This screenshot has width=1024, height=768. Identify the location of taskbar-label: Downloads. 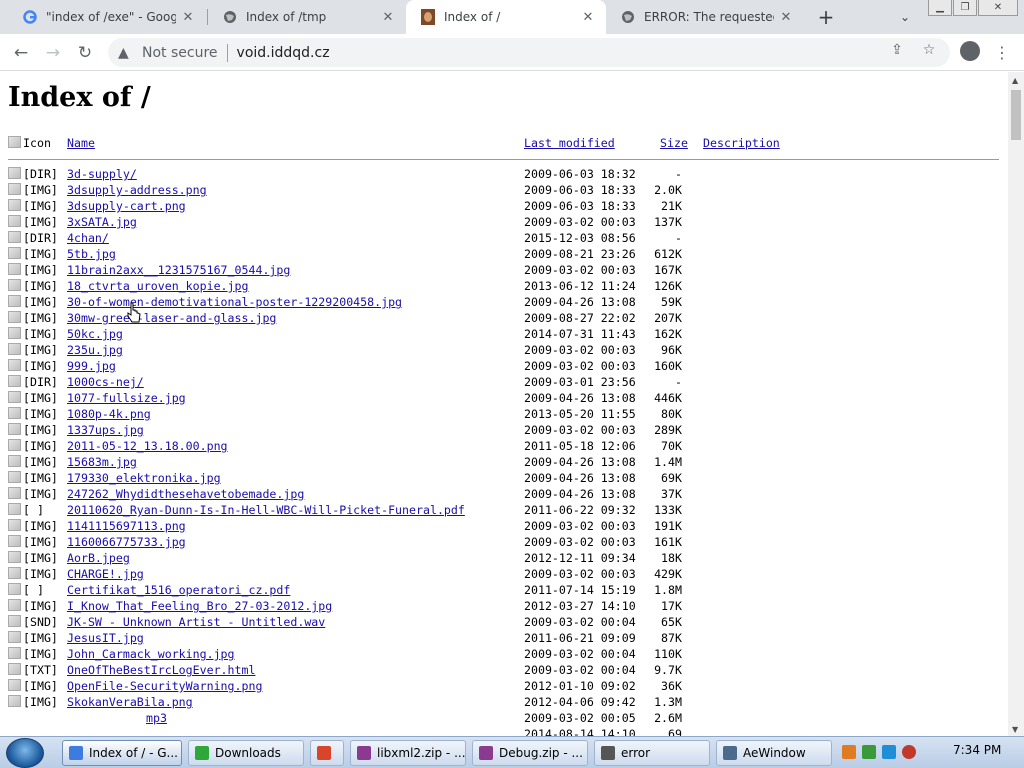
(248, 753).